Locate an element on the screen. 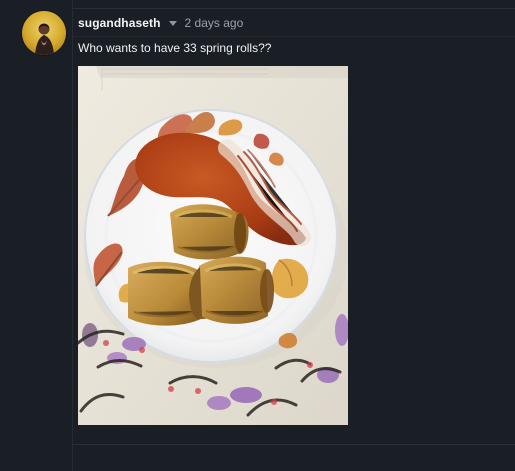 The height and width of the screenshot is (471, 515). chevron-down-icon is located at coordinates (172, 23).